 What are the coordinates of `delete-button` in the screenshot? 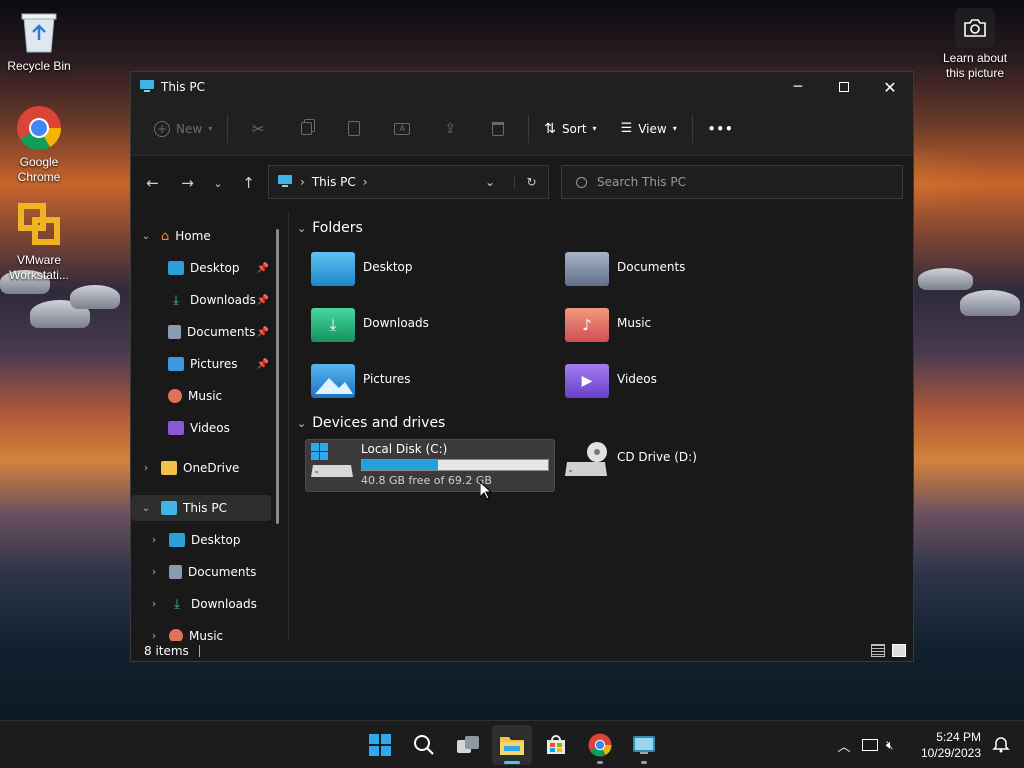 It's located at (498, 129).